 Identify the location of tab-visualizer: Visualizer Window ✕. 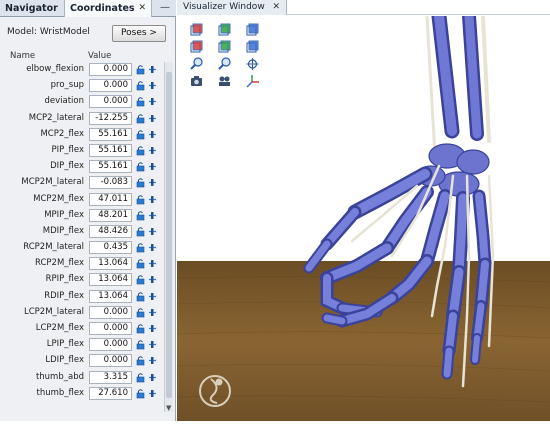
(232, 7).